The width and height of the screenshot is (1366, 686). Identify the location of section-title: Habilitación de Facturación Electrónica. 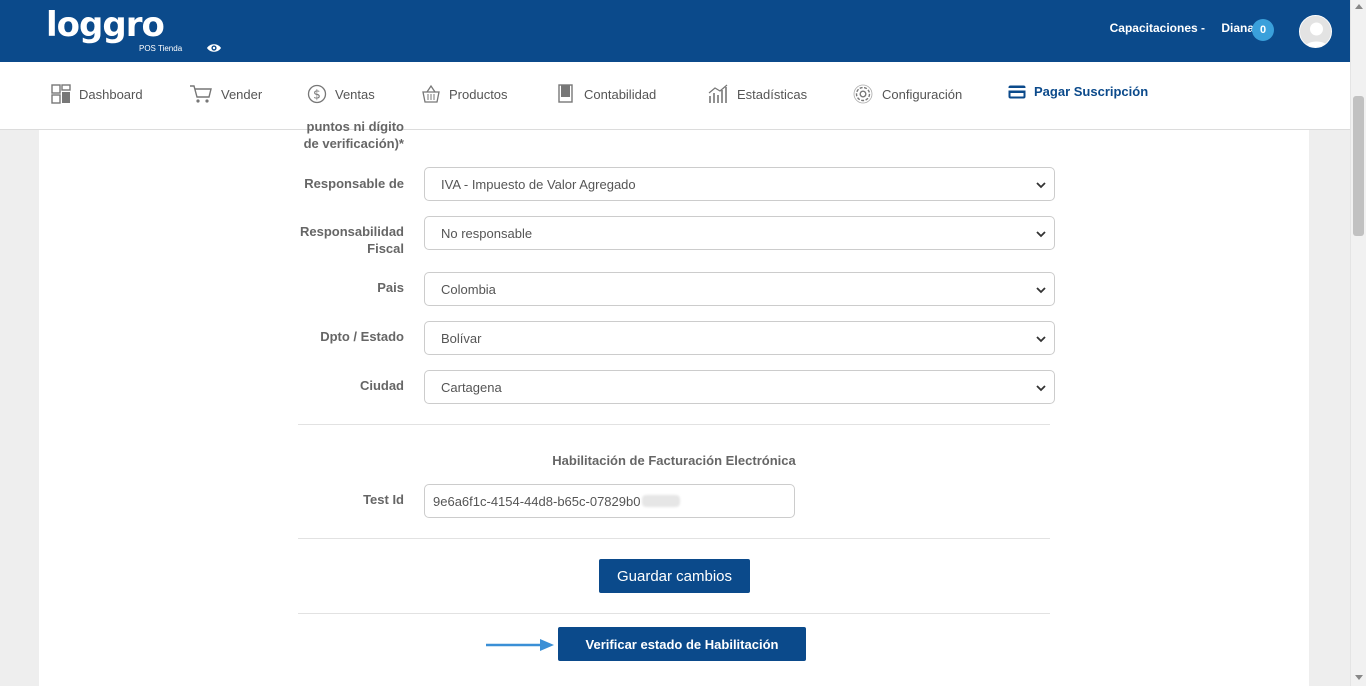
(674, 460).